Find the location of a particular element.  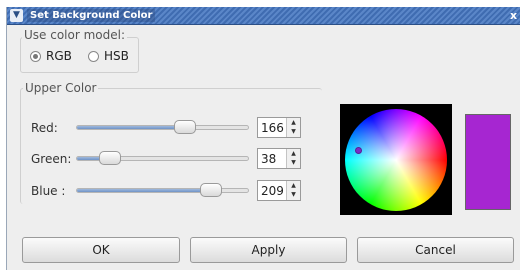

red-spin-arrows: ▲ ▼ is located at coordinates (293, 127).